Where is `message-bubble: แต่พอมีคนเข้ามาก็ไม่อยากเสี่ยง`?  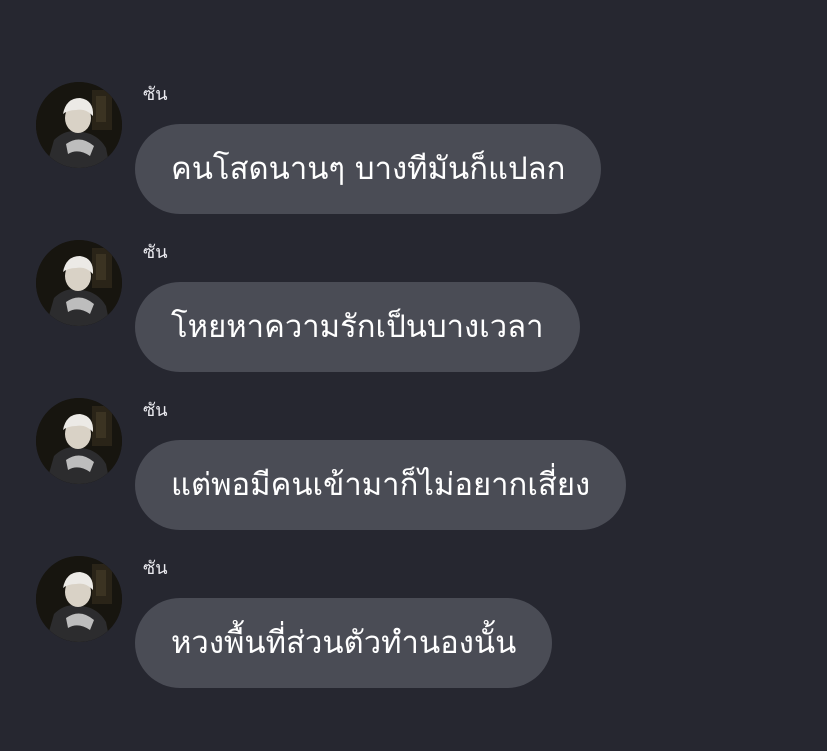
message-bubble: แต่พอมีคนเข้ามาก็ไม่อยากเสี่ยง is located at coordinates (381, 485).